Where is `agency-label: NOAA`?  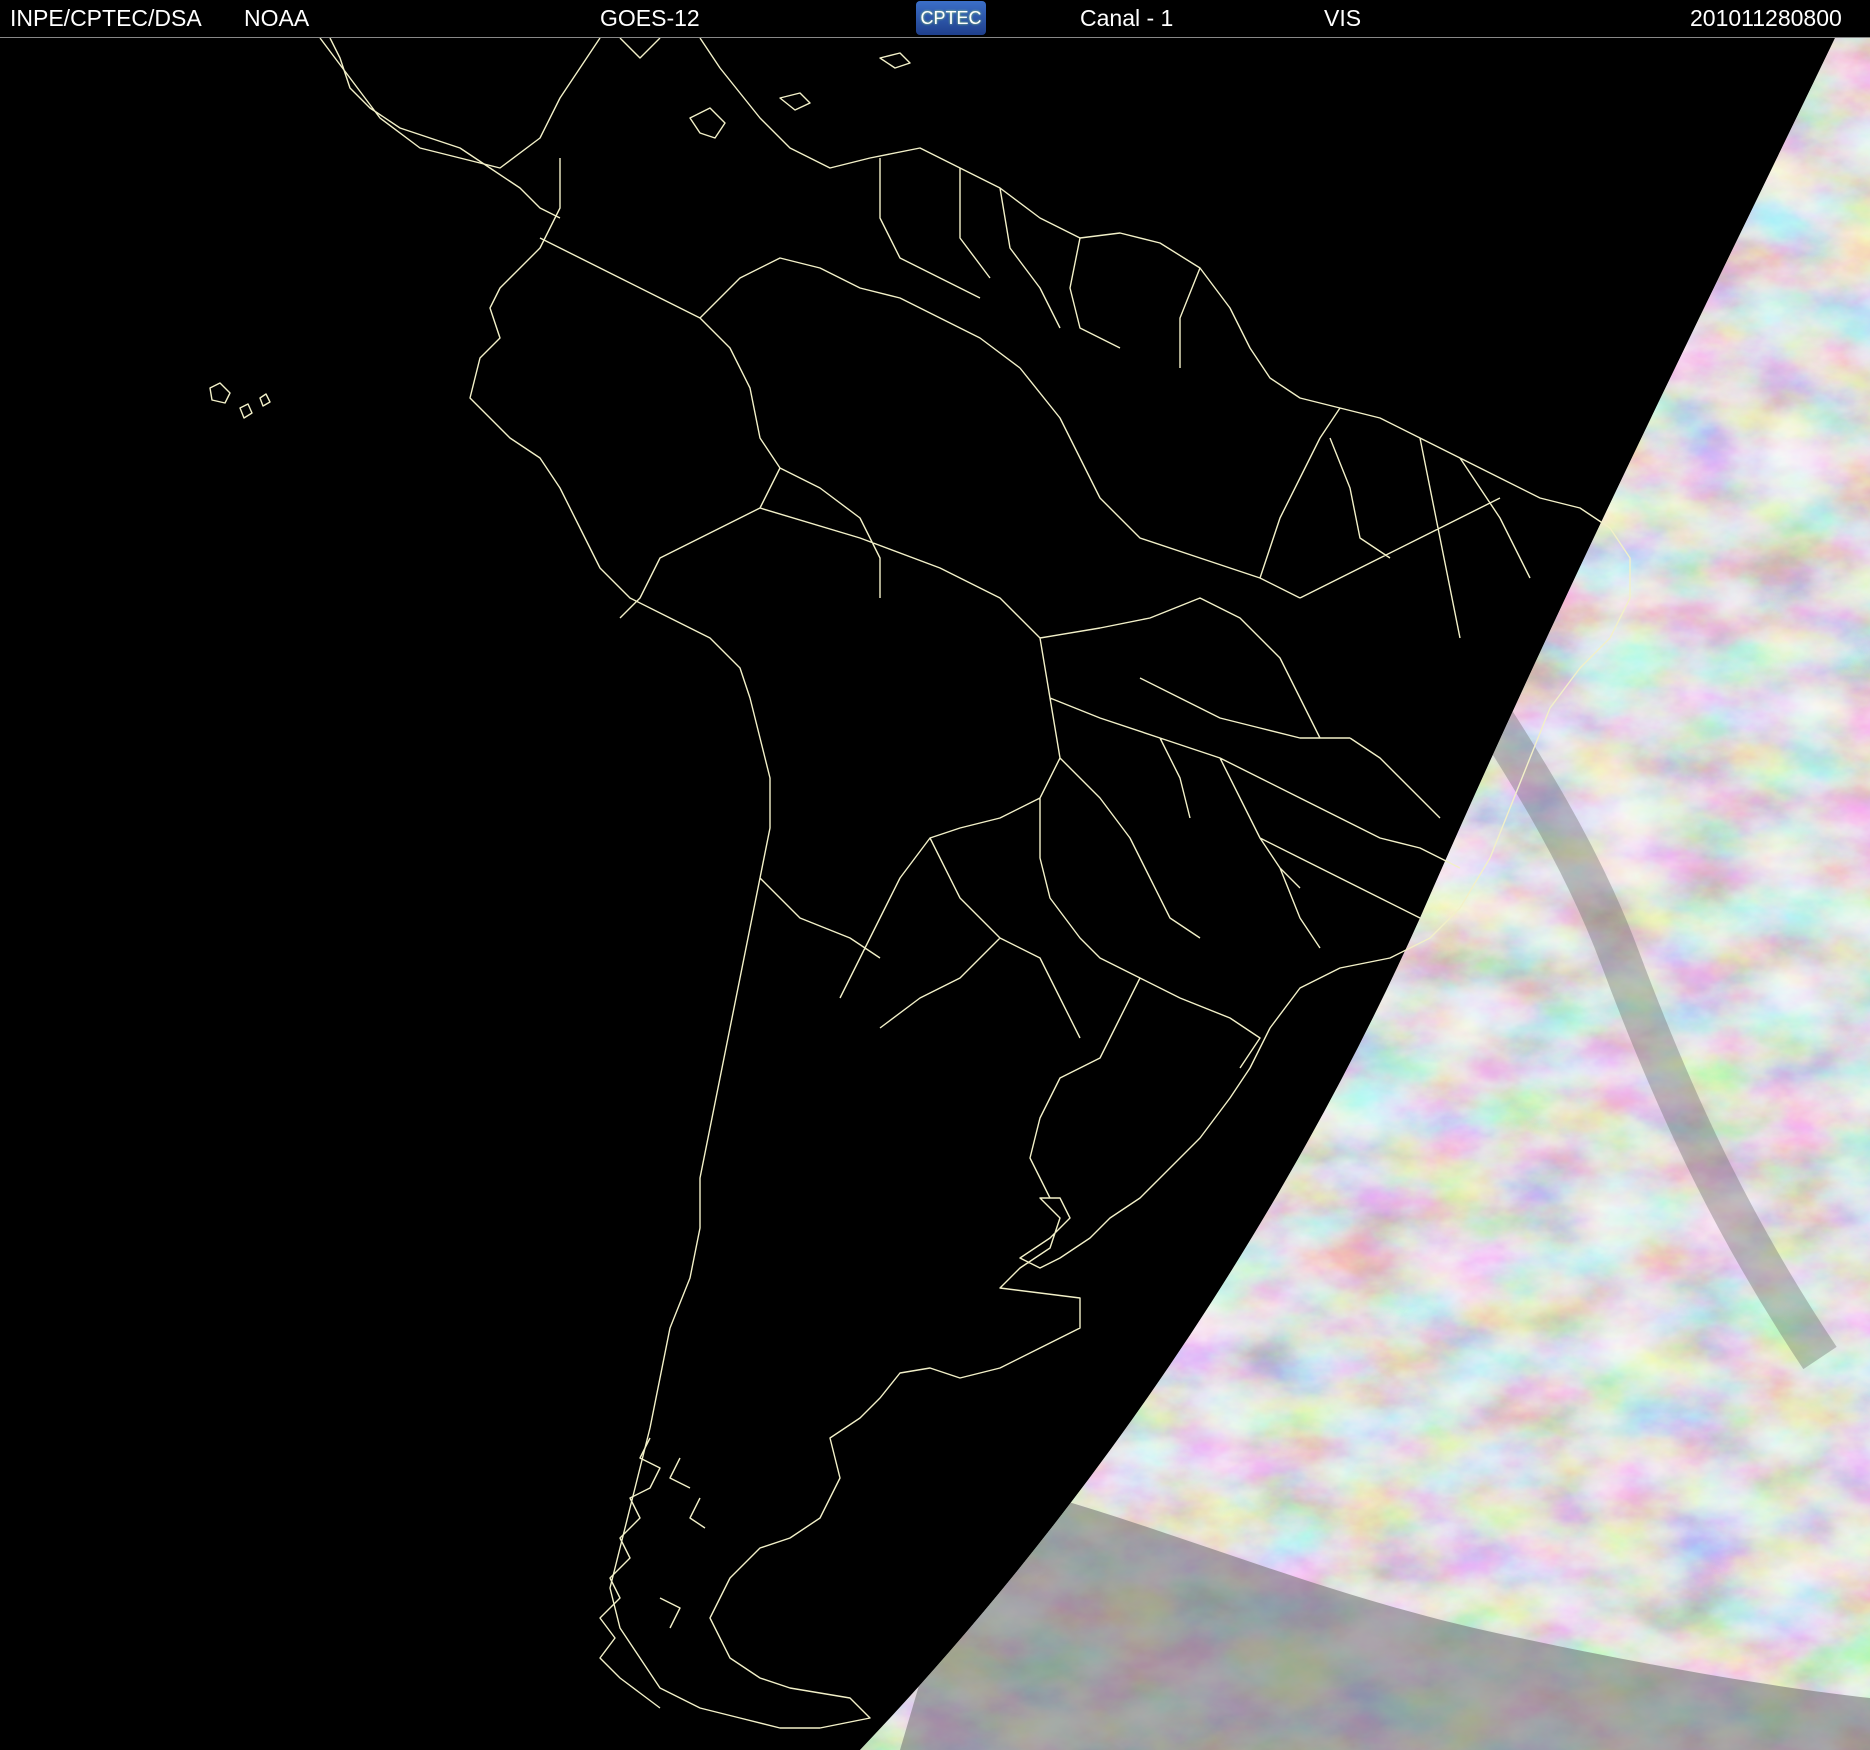 agency-label: NOAA is located at coordinates (277, 18).